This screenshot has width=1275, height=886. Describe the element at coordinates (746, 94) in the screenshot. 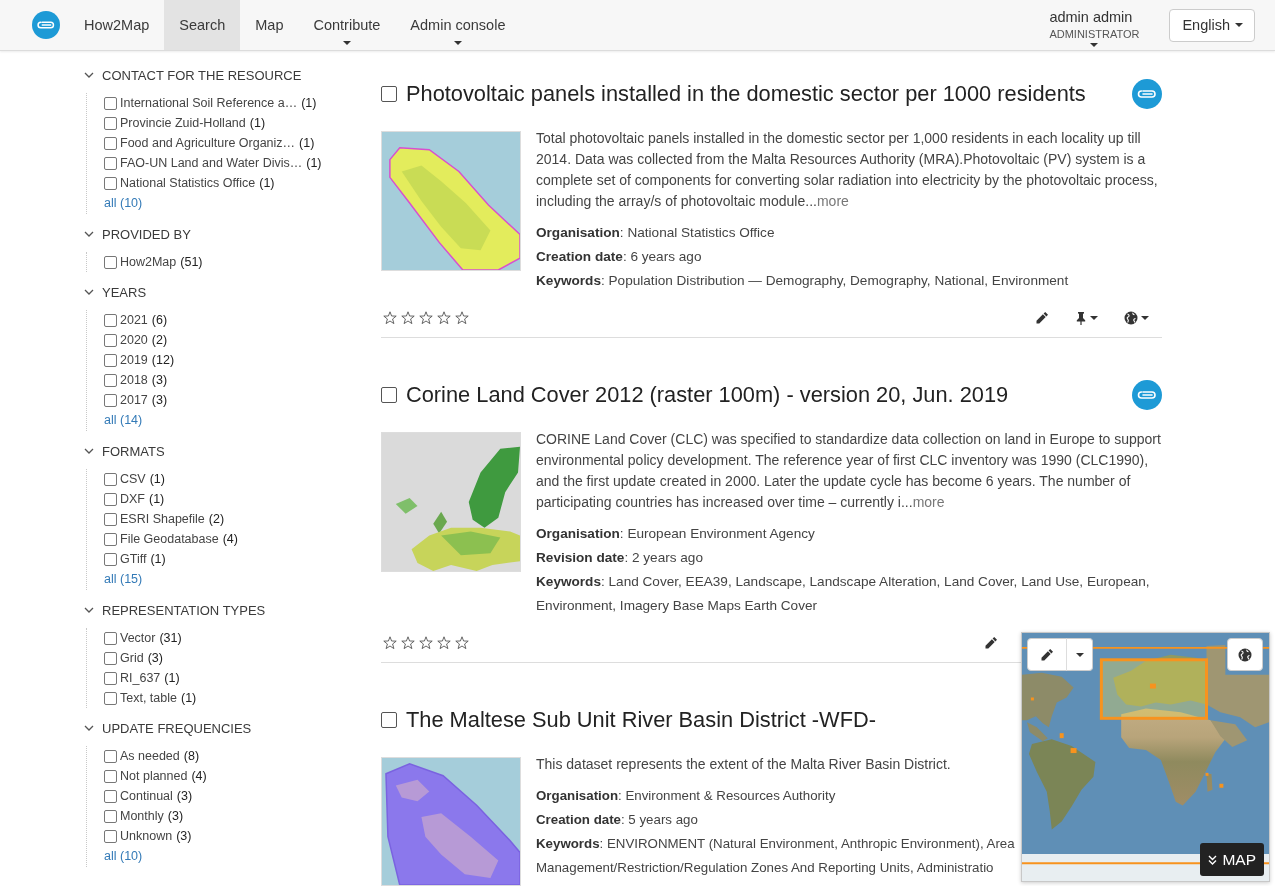

I see `result-title: Photovoltaic panels installed in the domestic sector per 1000 residents` at that location.